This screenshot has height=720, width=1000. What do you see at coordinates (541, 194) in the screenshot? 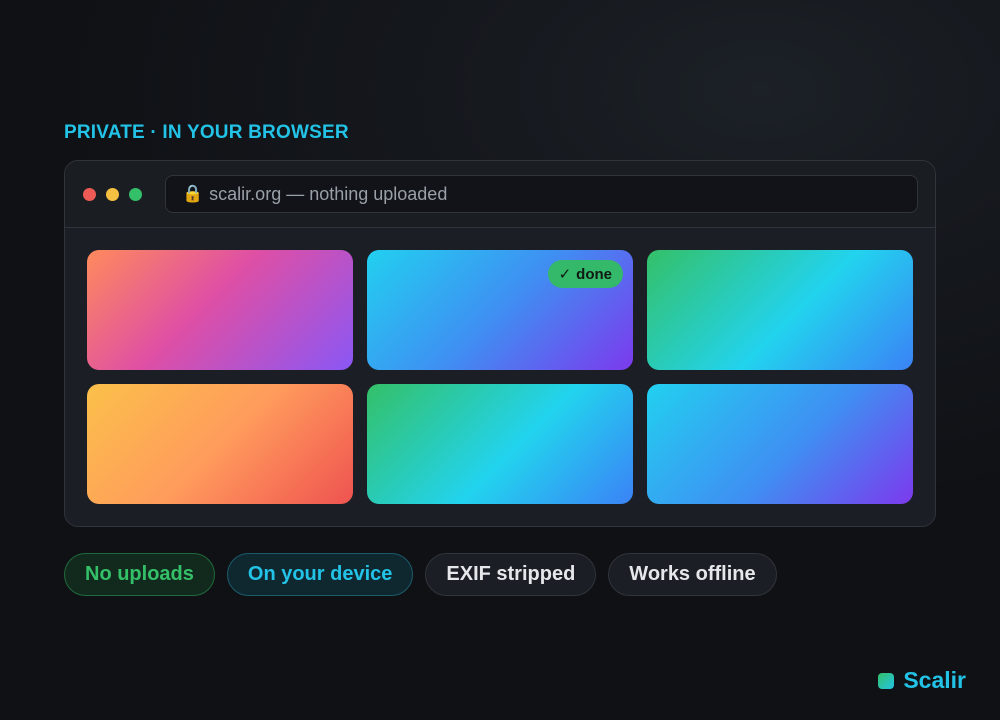
I see `address-bar: 🔒 scalir.org — nothing uploaded` at bounding box center [541, 194].